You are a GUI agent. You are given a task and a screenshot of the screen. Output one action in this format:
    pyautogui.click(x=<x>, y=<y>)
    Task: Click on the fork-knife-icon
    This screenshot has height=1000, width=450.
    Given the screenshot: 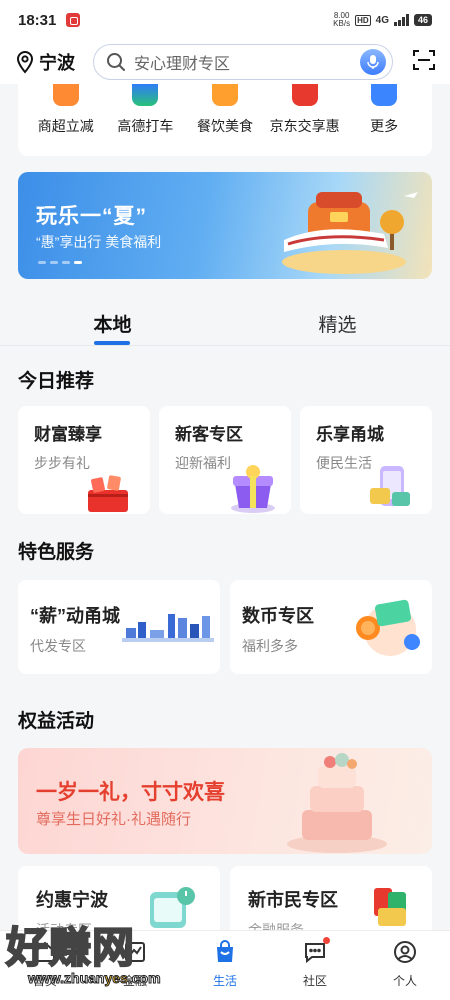 What is the action you would take?
    pyautogui.click(x=224, y=95)
    